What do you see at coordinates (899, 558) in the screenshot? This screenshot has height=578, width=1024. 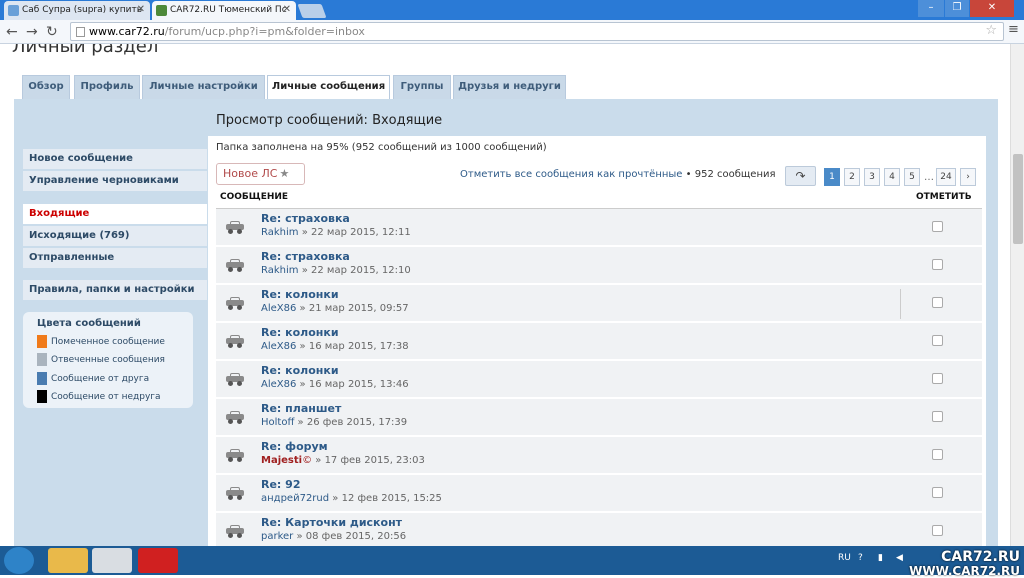 I see `volume-icon: ◀` at bounding box center [899, 558].